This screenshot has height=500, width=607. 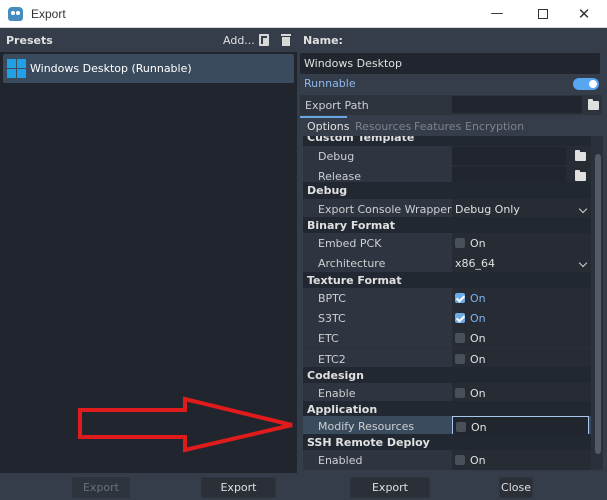 What do you see at coordinates (447, 442) in the screenshot?
I see `section-ssh-remote-deploy: SSH Remote Deploy` at bounding box center [447, 442].